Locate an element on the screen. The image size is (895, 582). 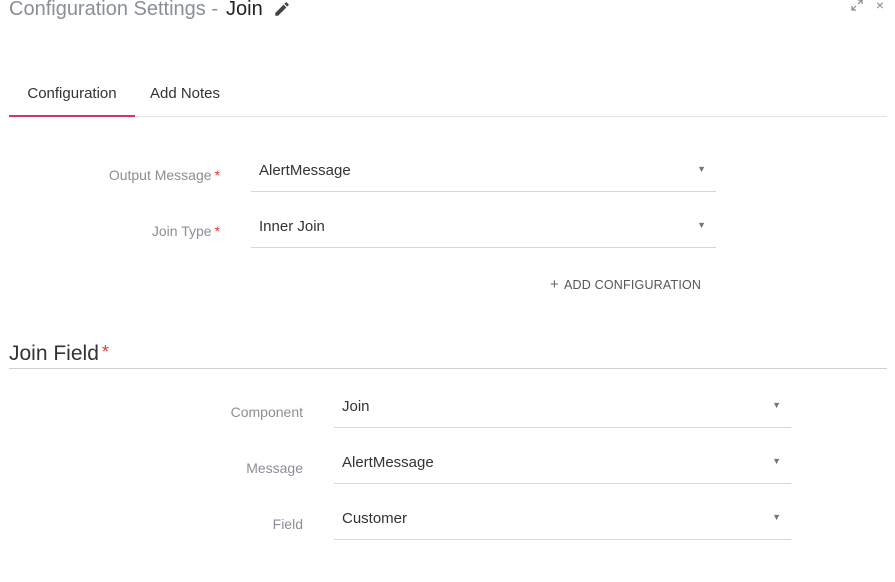
output-message-label-text: Output Message is located at coordinates (160, 175).